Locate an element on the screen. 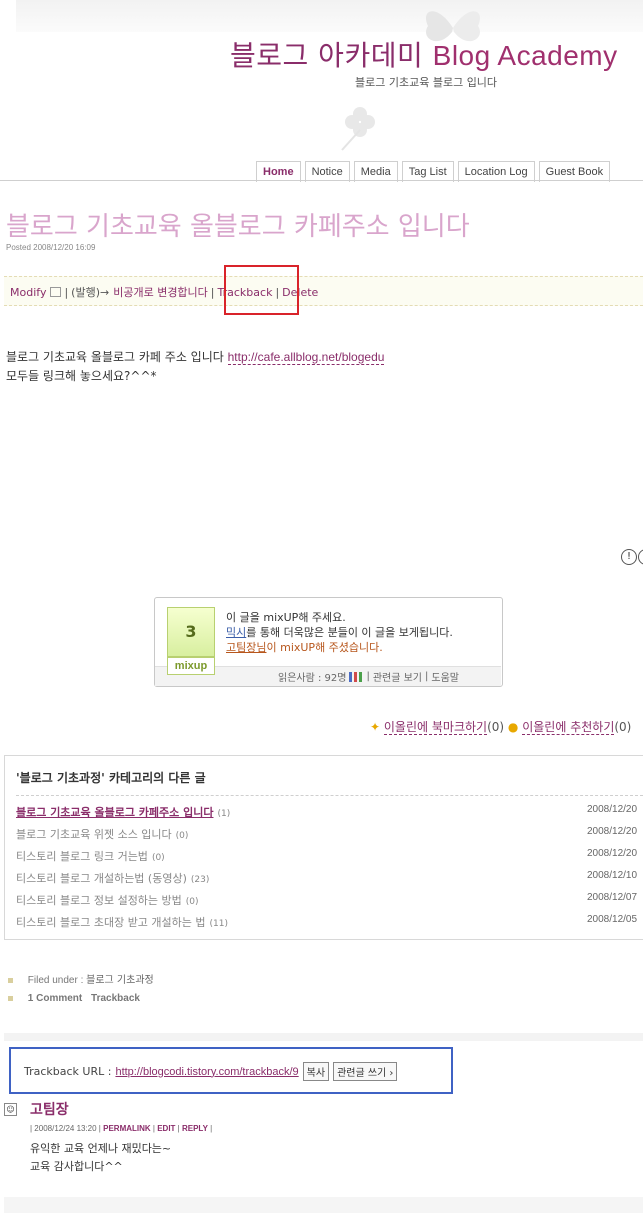 Image resolution: width=643 pixels, height=1213 pixels. related-post-date: 2008/12/10 is located at coordinates (612, 875).